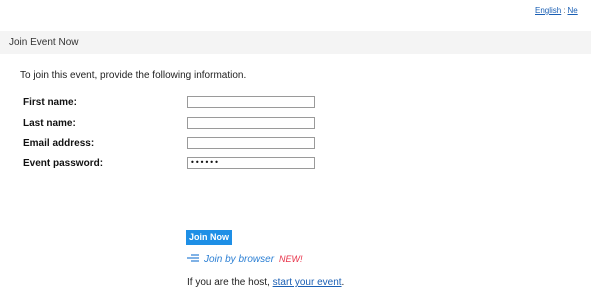 The image size is (591, 291). Describe the element at coordinates (251, 102) in the screenshot. I see `first-name-input` at that location.